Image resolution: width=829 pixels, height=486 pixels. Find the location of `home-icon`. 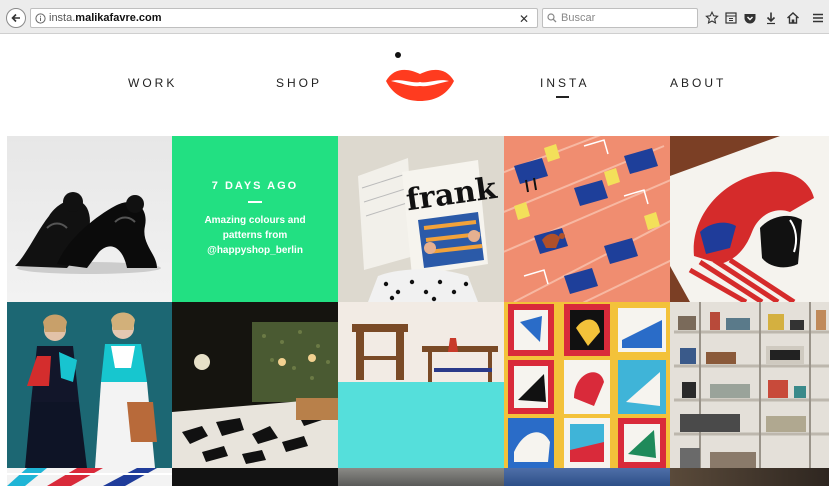

home-icon is located at coordinates (793, 18).